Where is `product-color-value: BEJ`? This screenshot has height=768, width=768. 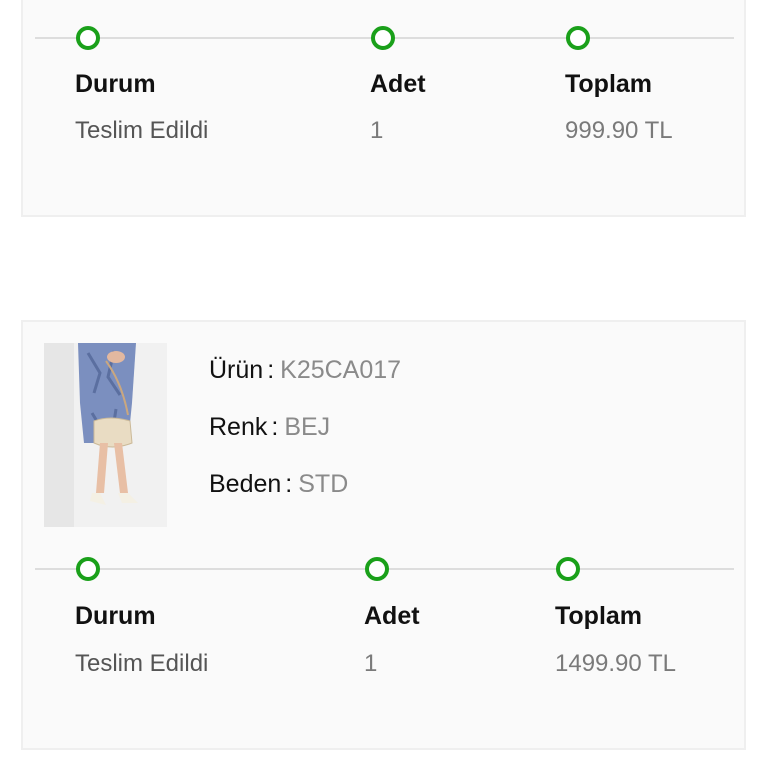
product-color-value: BEJ is located at coordinates (307, 427).